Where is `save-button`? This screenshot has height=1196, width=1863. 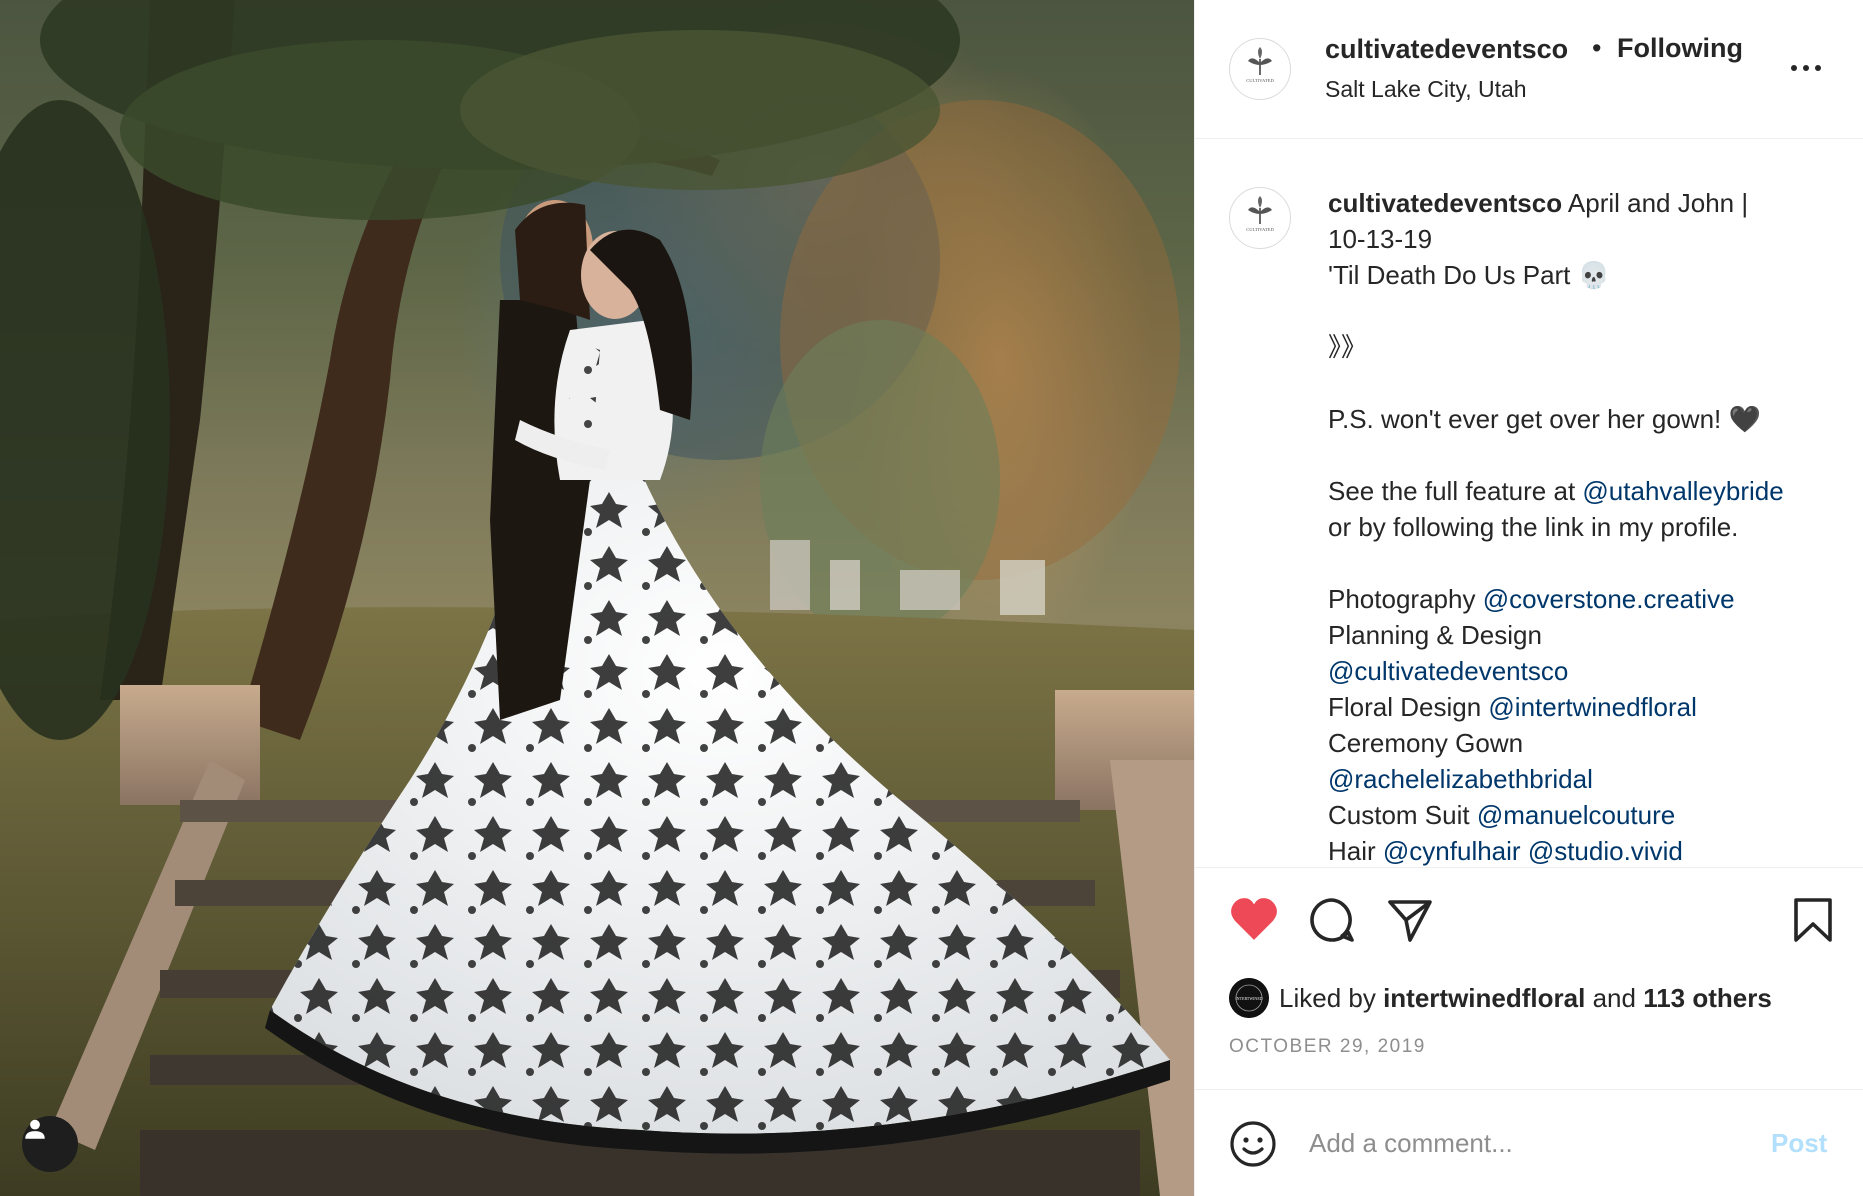
save-button is located at coordinates (1813, 922).